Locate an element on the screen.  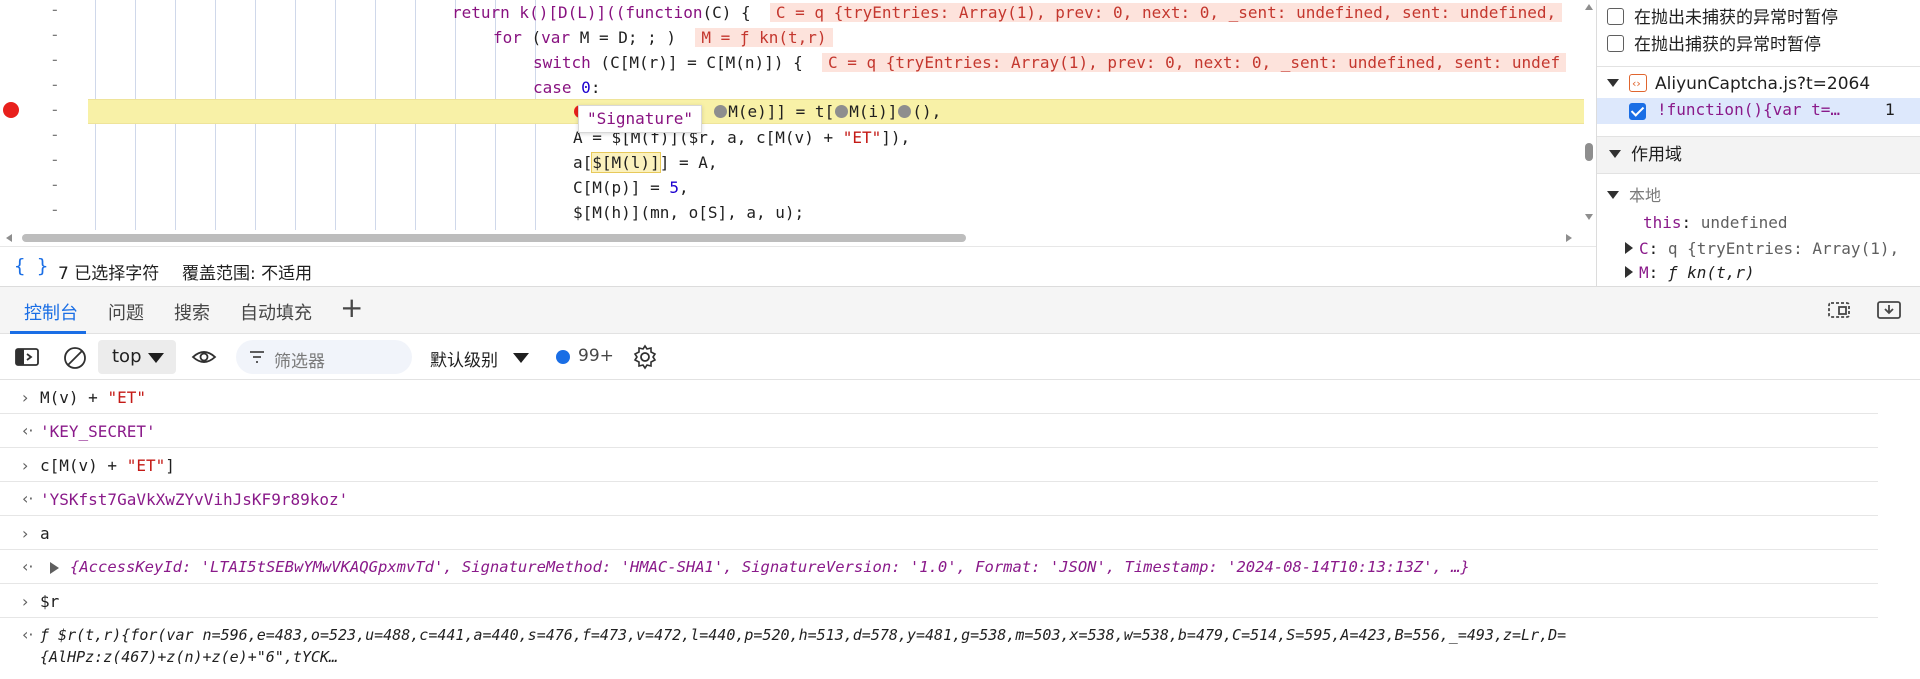
horizontal-scrollbar is located at coordinates (798, 238).